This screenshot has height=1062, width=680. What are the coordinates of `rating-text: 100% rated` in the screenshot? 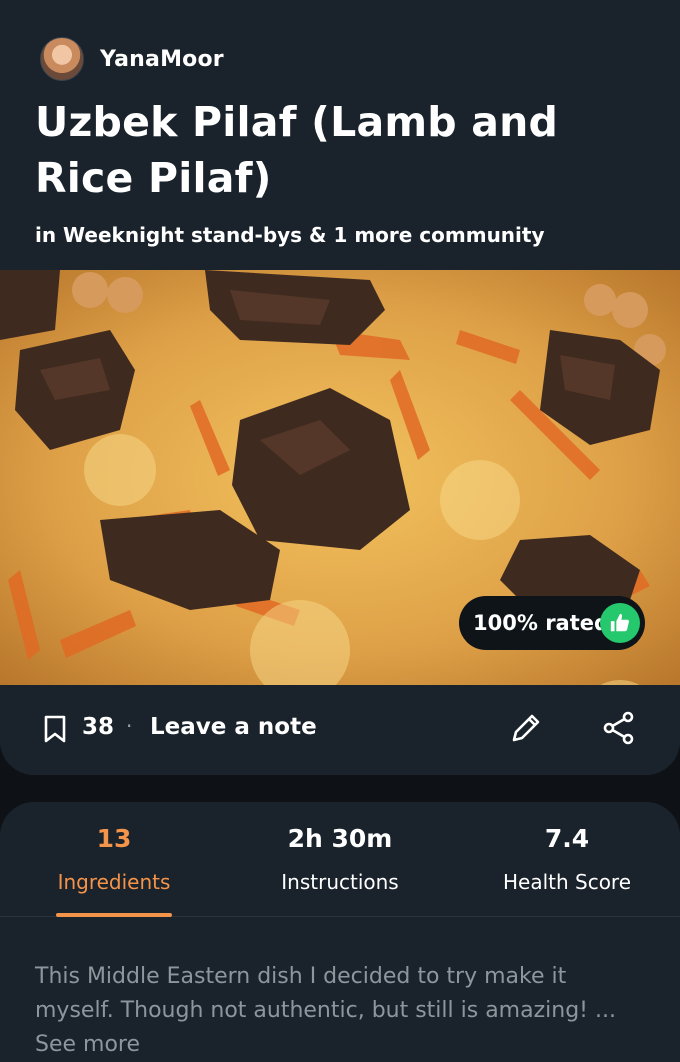 It's located at (541, 623).